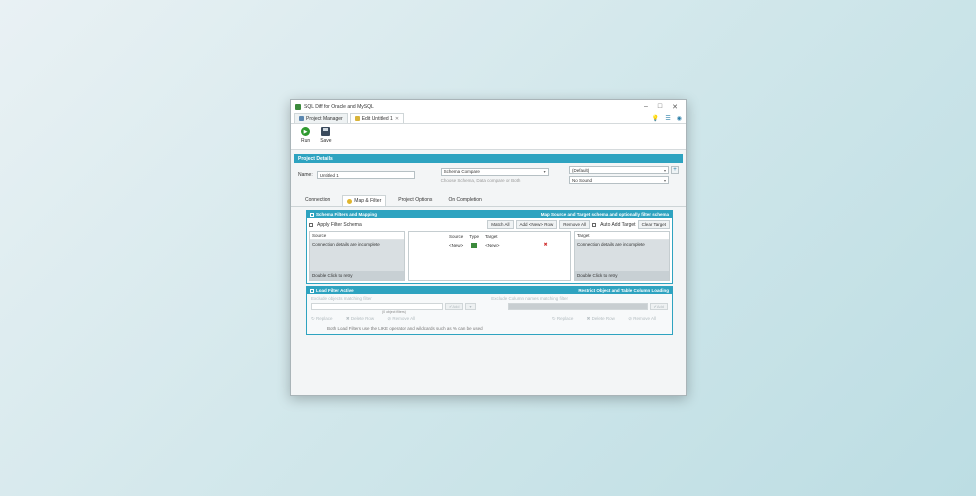  Describe the element at coordinates (329, 175) in the screenshot. I see `project-name-value: Untitled 1` at that location.